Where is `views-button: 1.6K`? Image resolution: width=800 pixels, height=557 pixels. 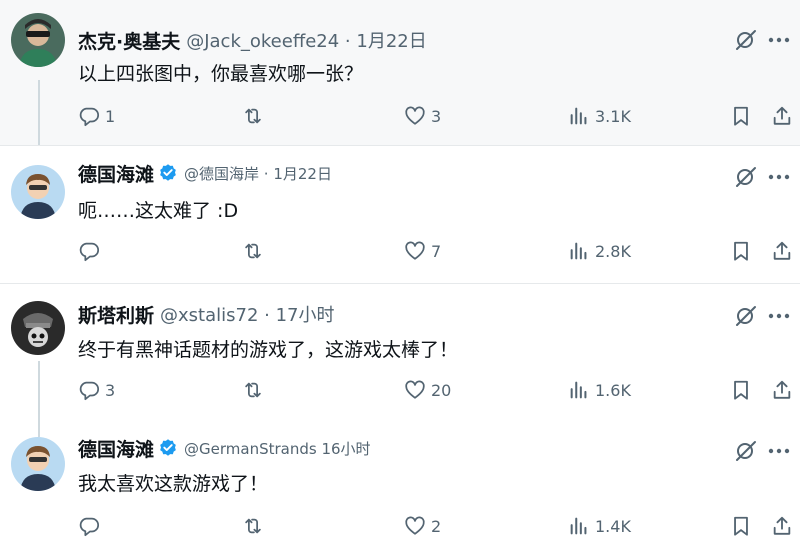 views-button: 1.6K is located at coordinates (599, 390).